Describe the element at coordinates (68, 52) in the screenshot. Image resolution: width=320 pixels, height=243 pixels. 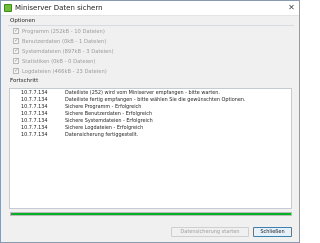
I see `option-label: Systemdateien (897kB - 3 Dateien)` at that location.